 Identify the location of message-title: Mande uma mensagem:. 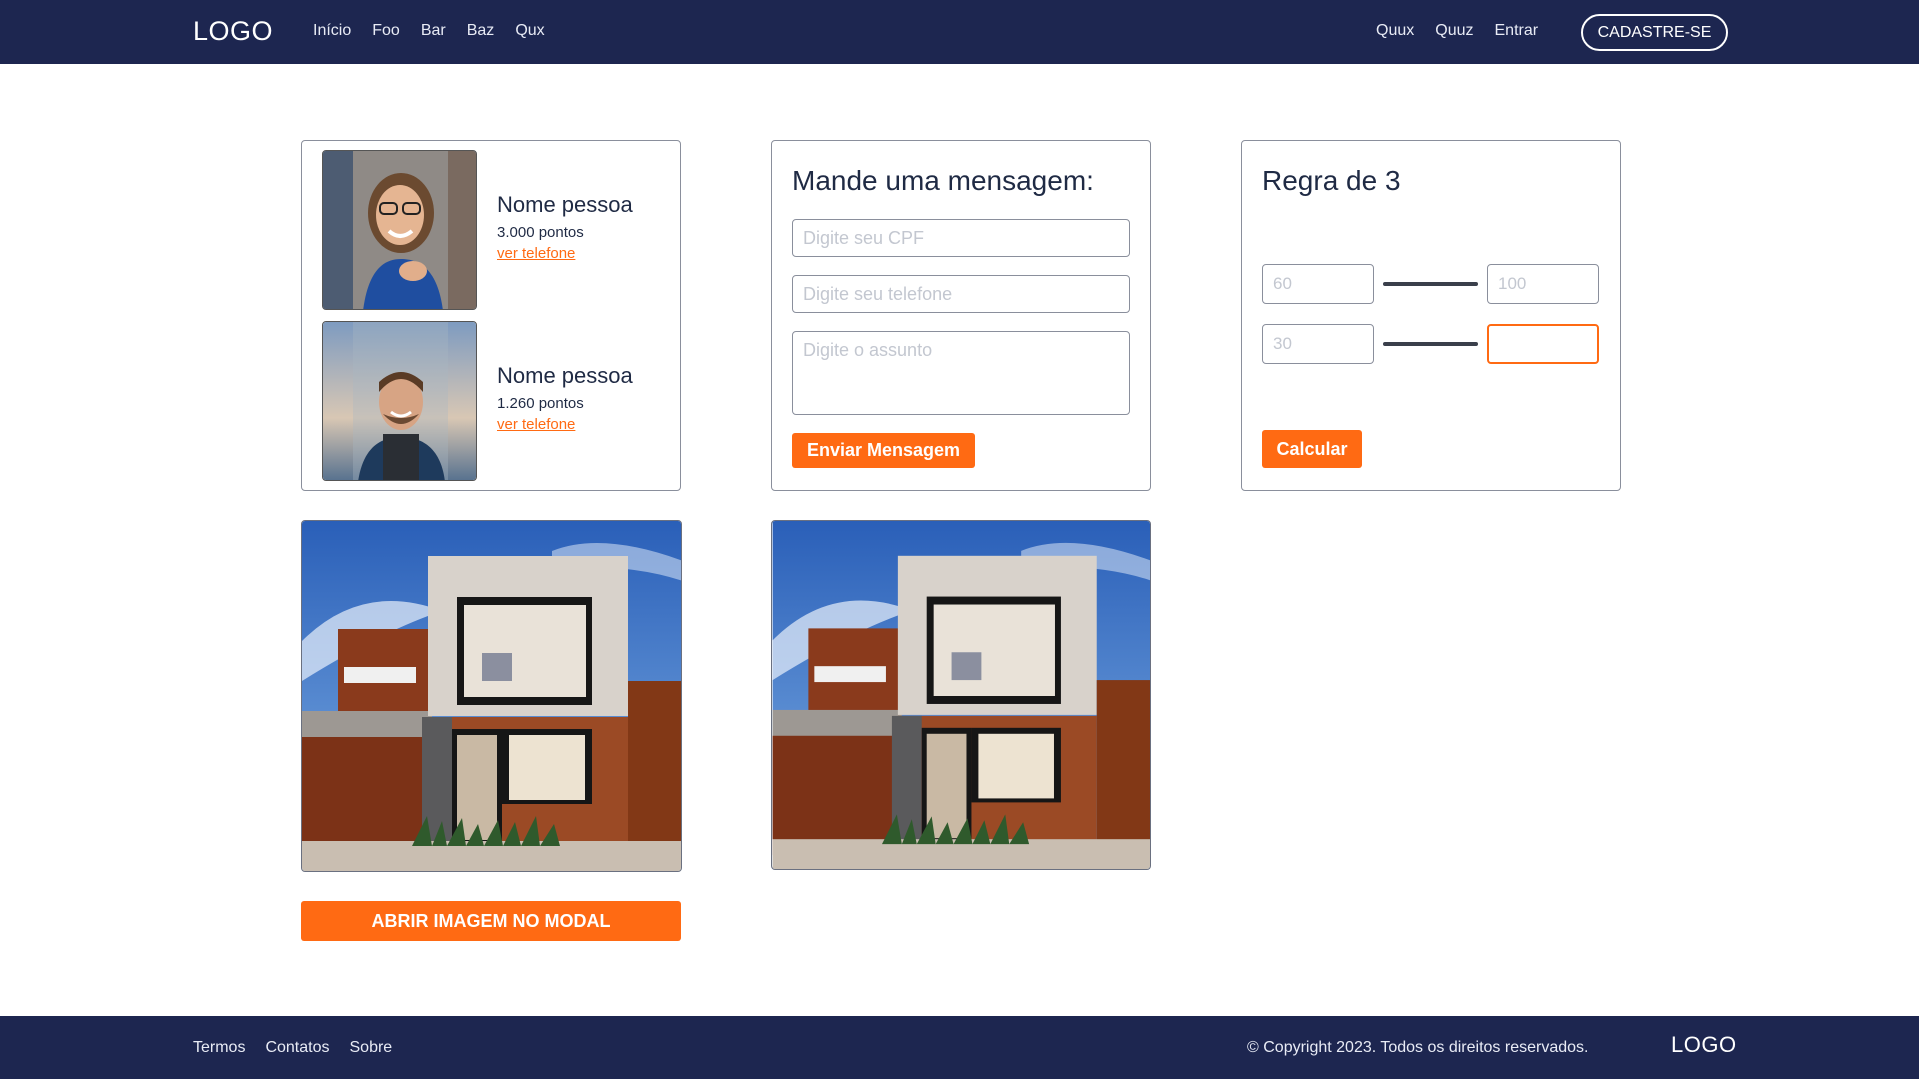
(943, 180).